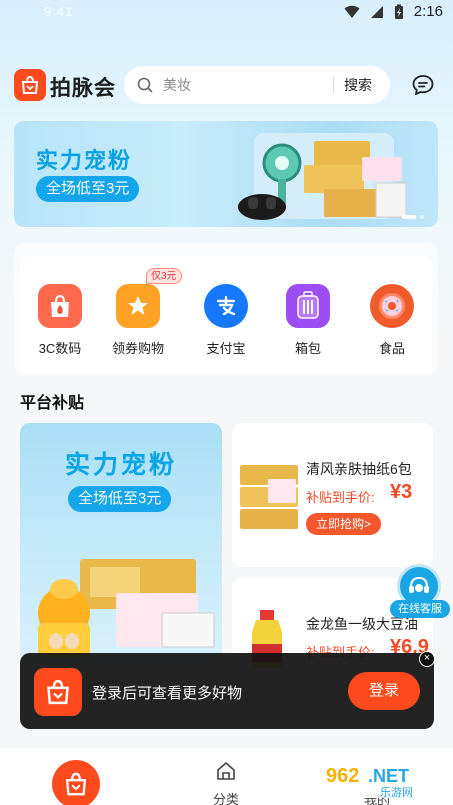  What do you see at coordinates (226, 174) in the screenshot?
I see `promo-banner: 实力宠粉 全场低至3元` at bounding box center [226, 174].